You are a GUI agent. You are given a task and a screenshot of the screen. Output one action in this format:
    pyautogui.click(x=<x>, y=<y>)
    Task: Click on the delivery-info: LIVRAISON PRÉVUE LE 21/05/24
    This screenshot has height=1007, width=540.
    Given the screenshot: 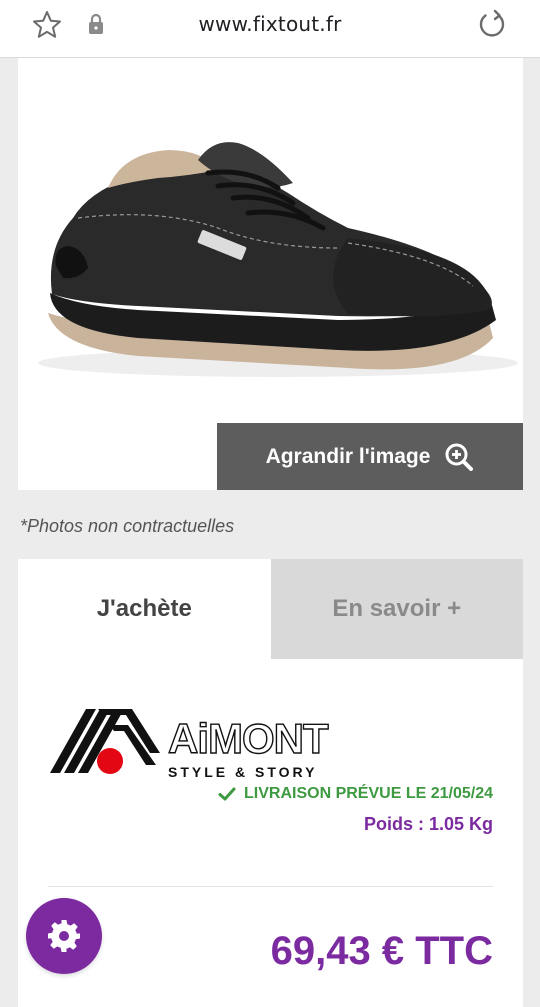 What is the action you would take?
    pyautogui.click(x=355, y=794)
    